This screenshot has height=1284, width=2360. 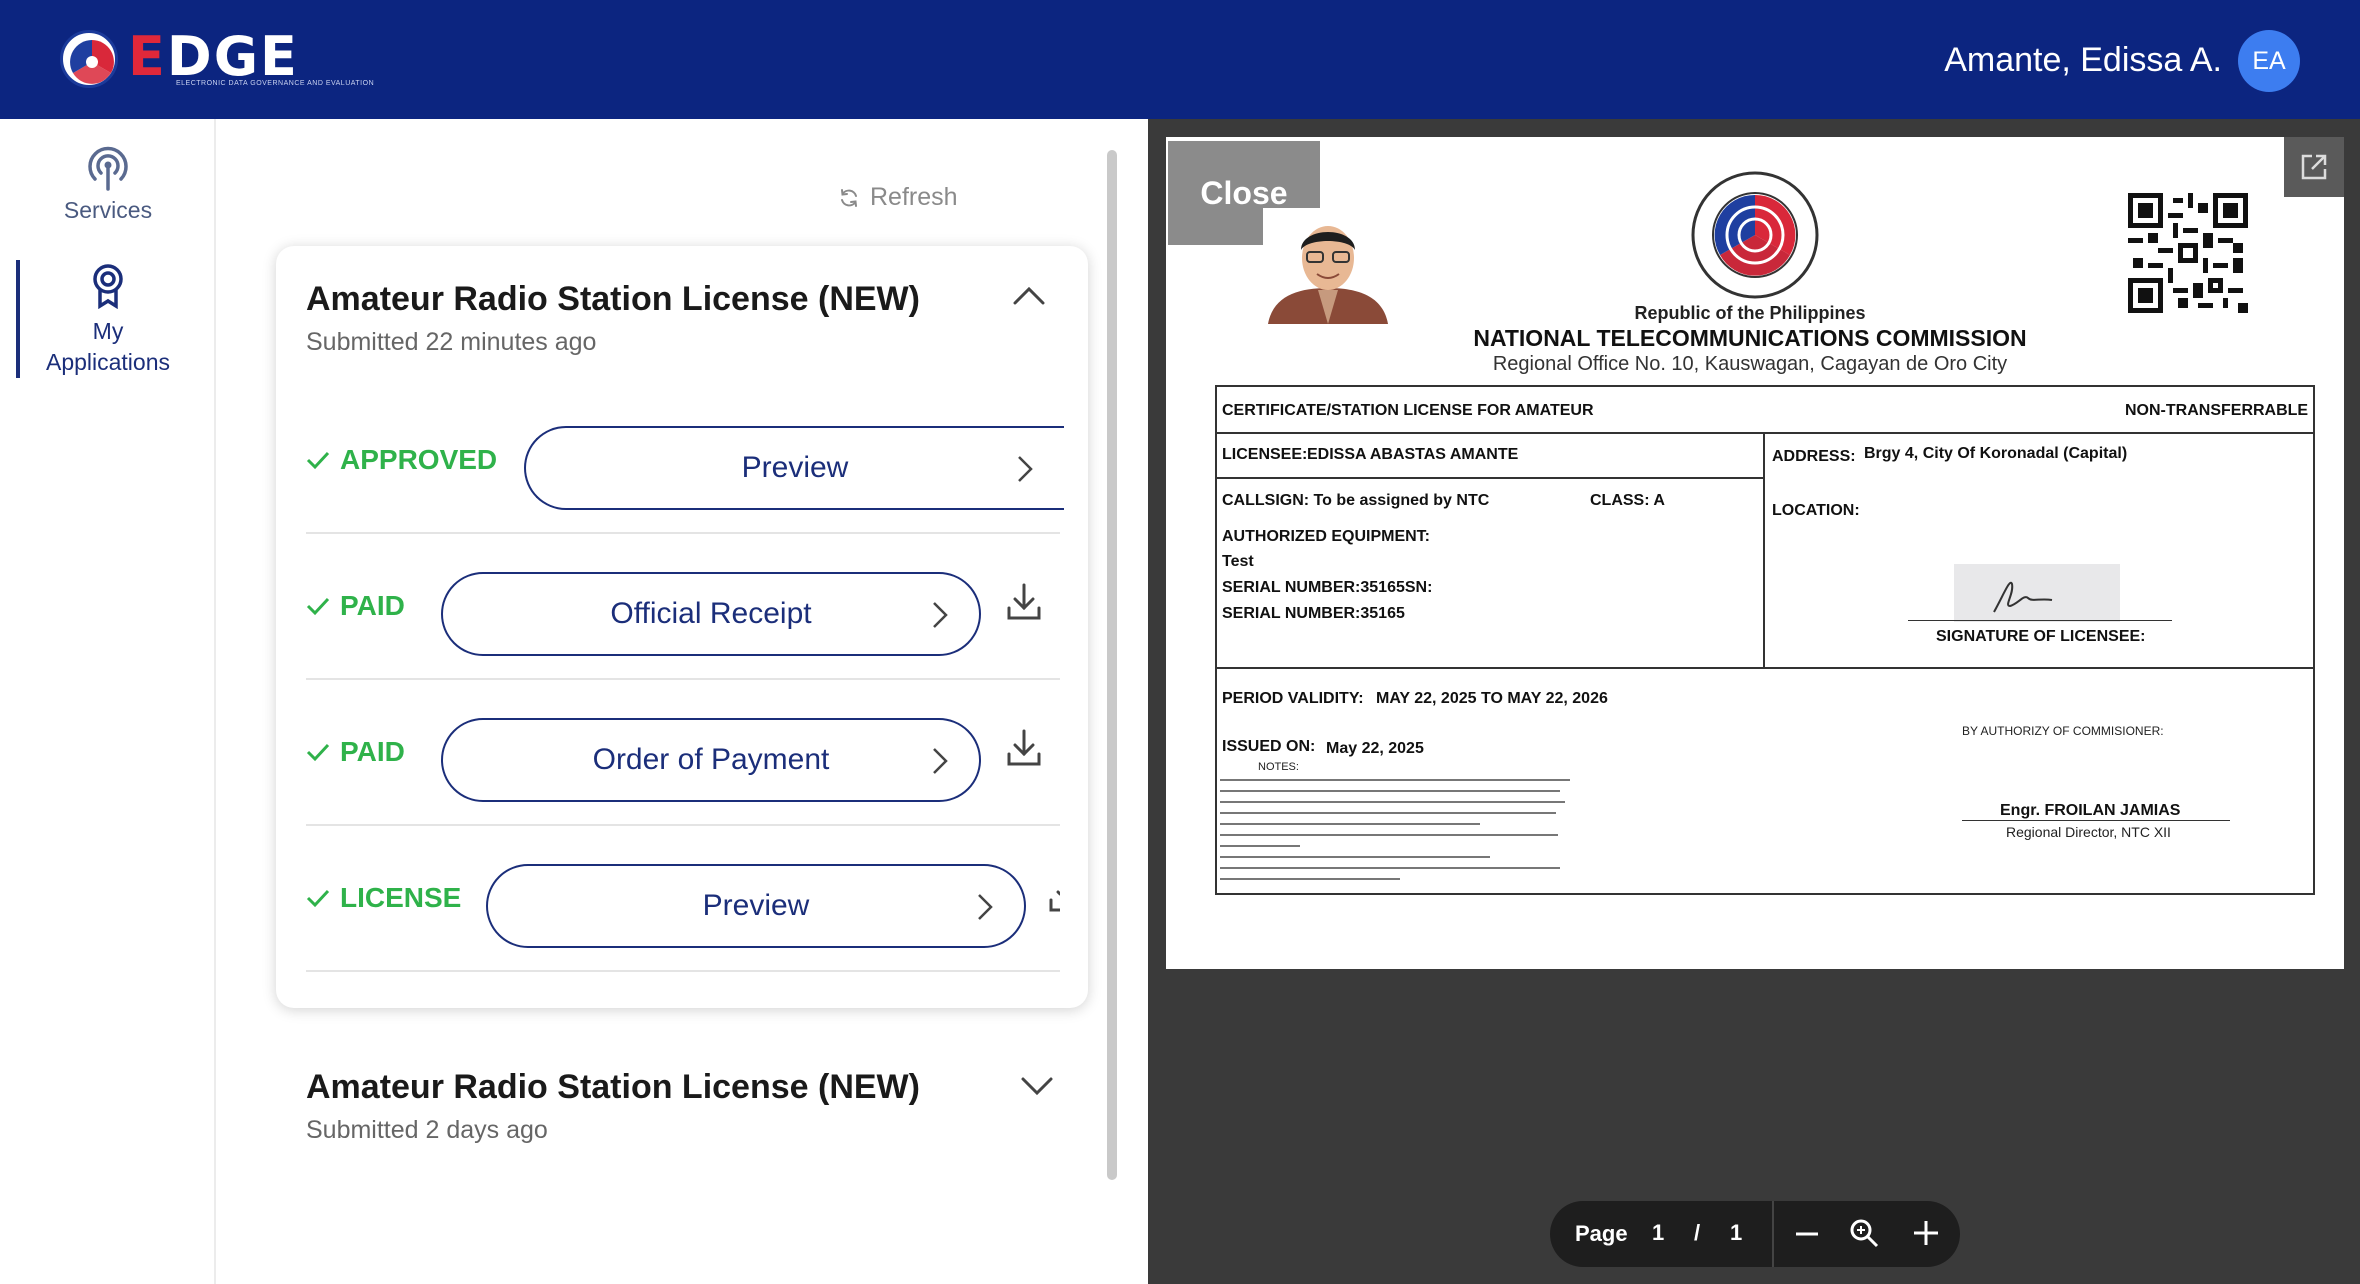 What do you see at coordinates (1807, 1234) in the screenshot?
I see `zoom-out-icon` at bounding box center [1807, 1234].